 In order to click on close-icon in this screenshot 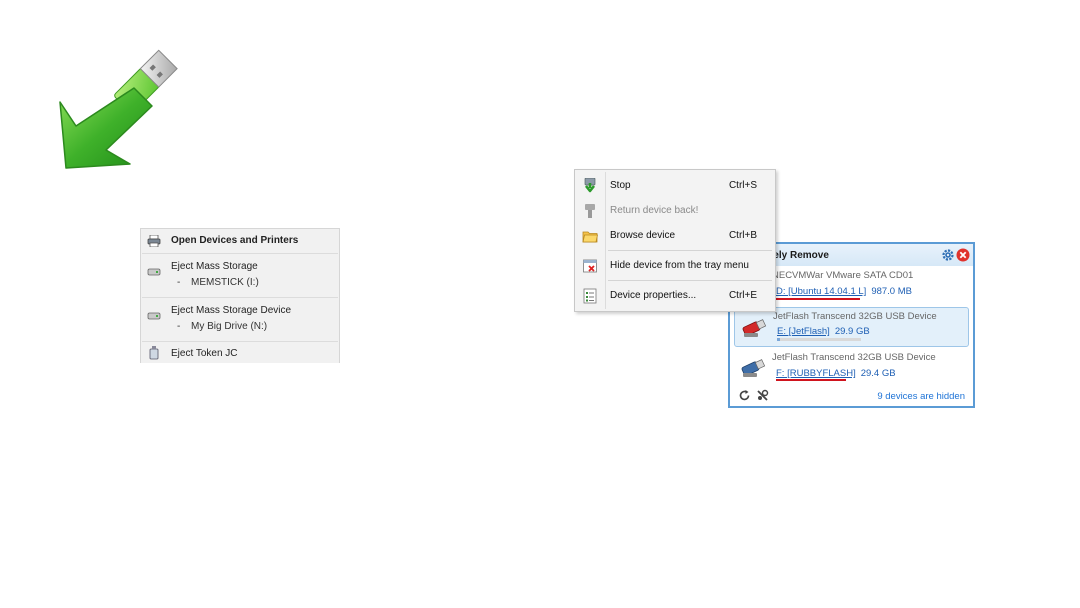, I will do `click(963, 255)`.